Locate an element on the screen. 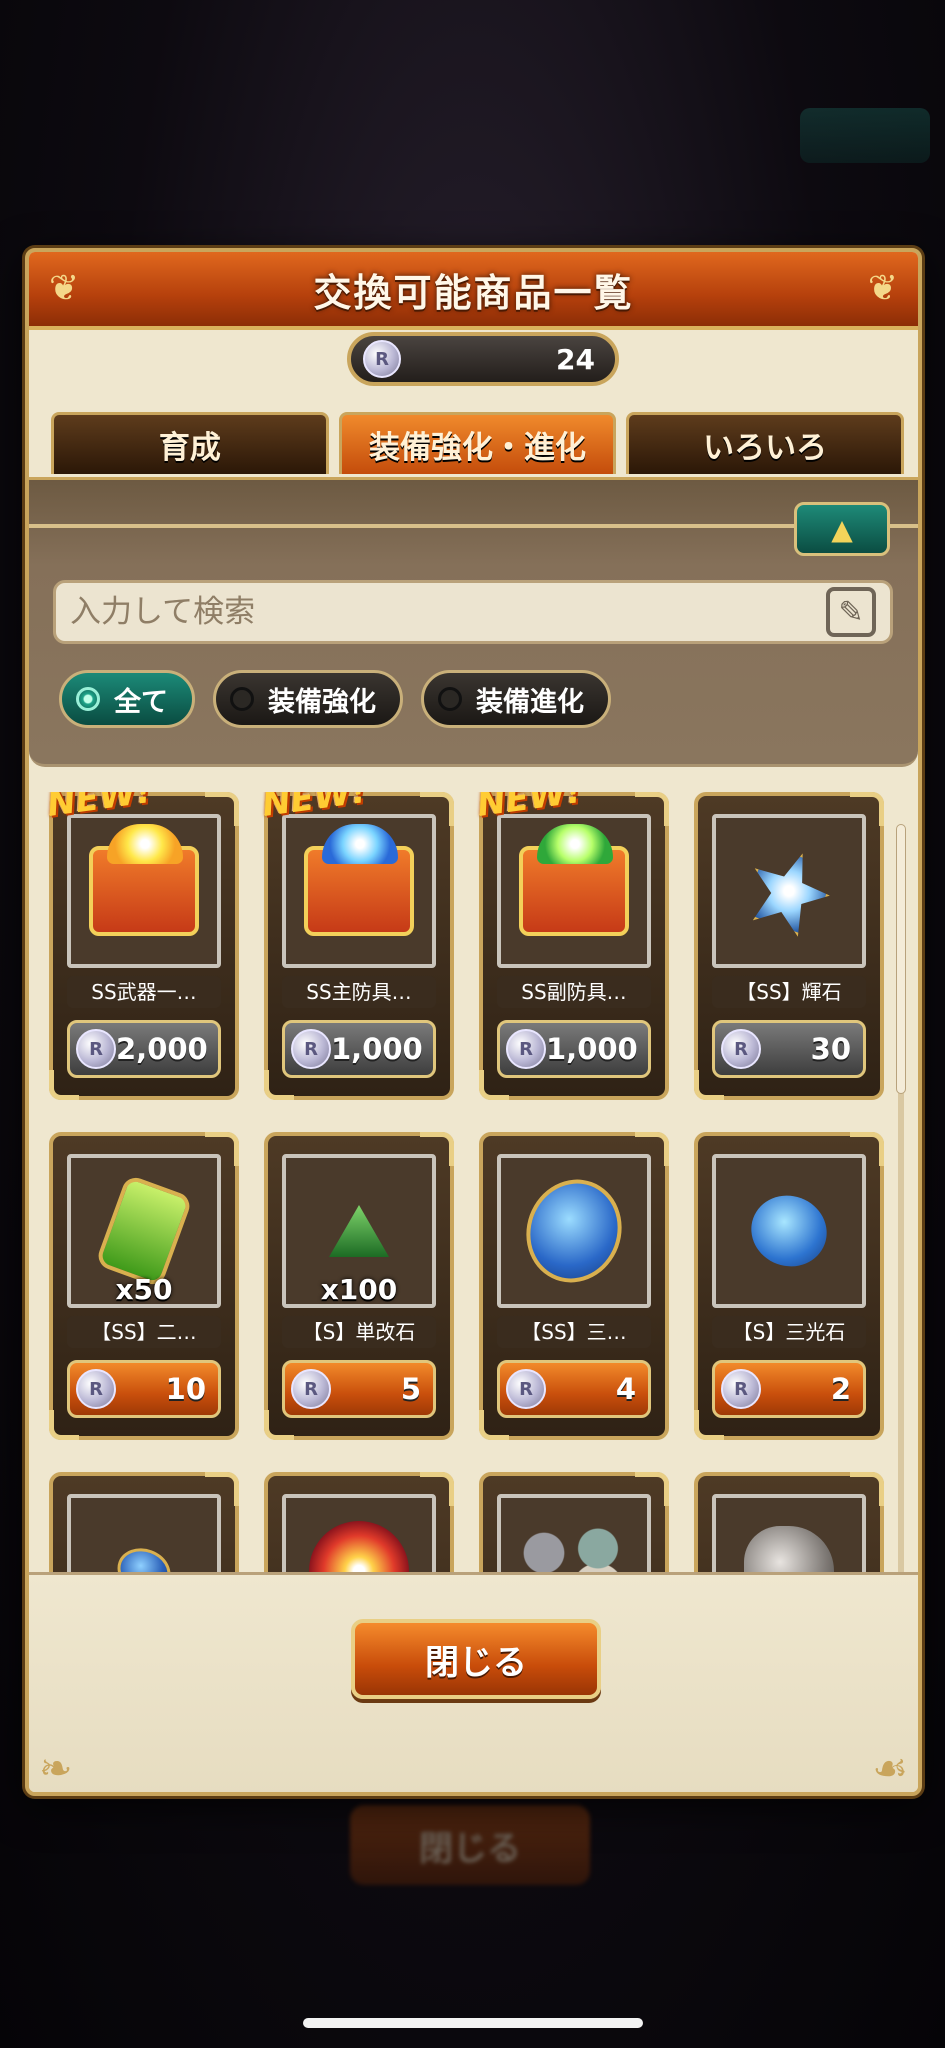  category-tabs: 育成 装備強化・進化 いろいろ is located at coordinates (478, 443).